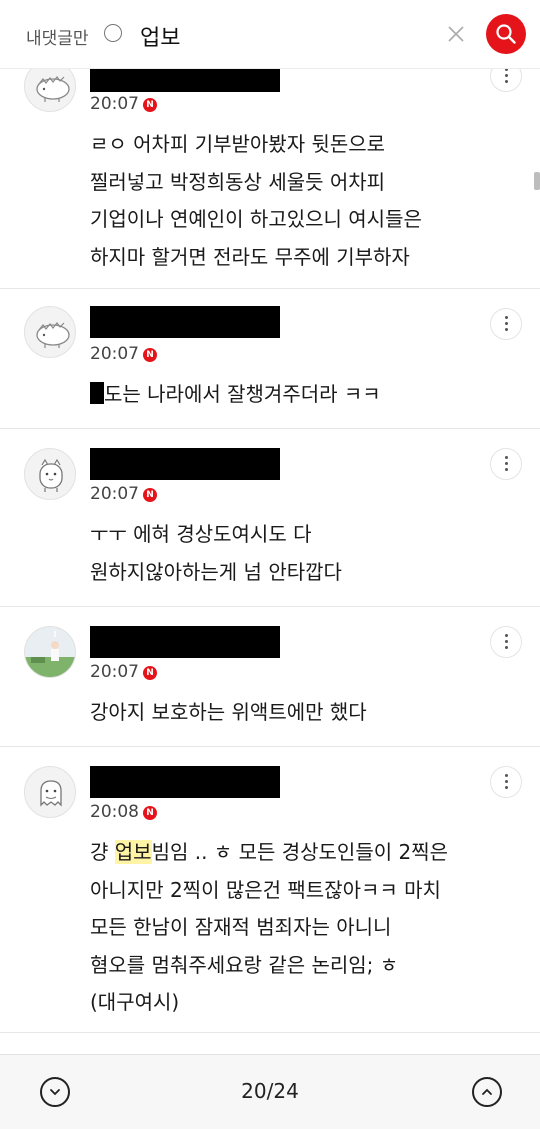 Image resolution: width=540 pixels, height=1129 pixels. Describe the element at coordinates (57, 36) in the screenshot. I see `my-comments-only-label: 내댓글만` at that location.